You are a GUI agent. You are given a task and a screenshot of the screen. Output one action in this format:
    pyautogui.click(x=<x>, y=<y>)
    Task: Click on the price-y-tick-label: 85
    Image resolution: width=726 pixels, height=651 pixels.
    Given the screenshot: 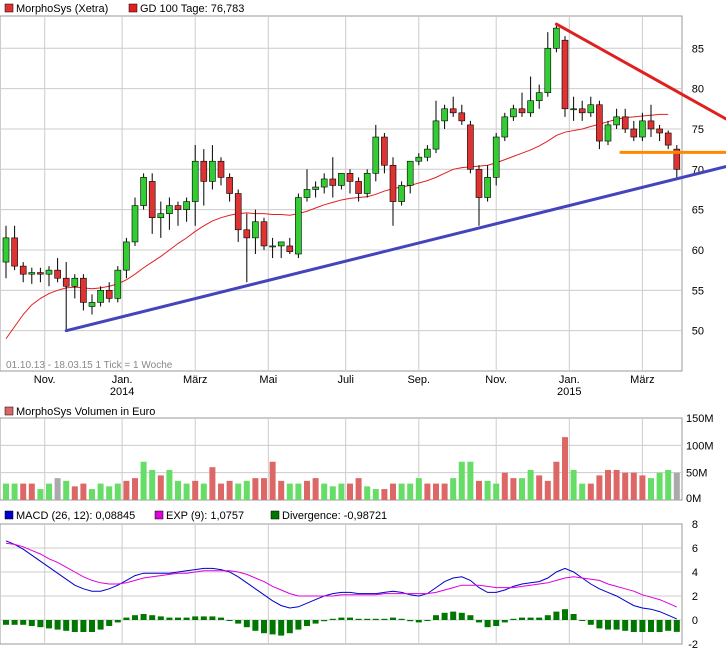 What is the action you would take?
    pyautogui.click(x=698, y=49)
    